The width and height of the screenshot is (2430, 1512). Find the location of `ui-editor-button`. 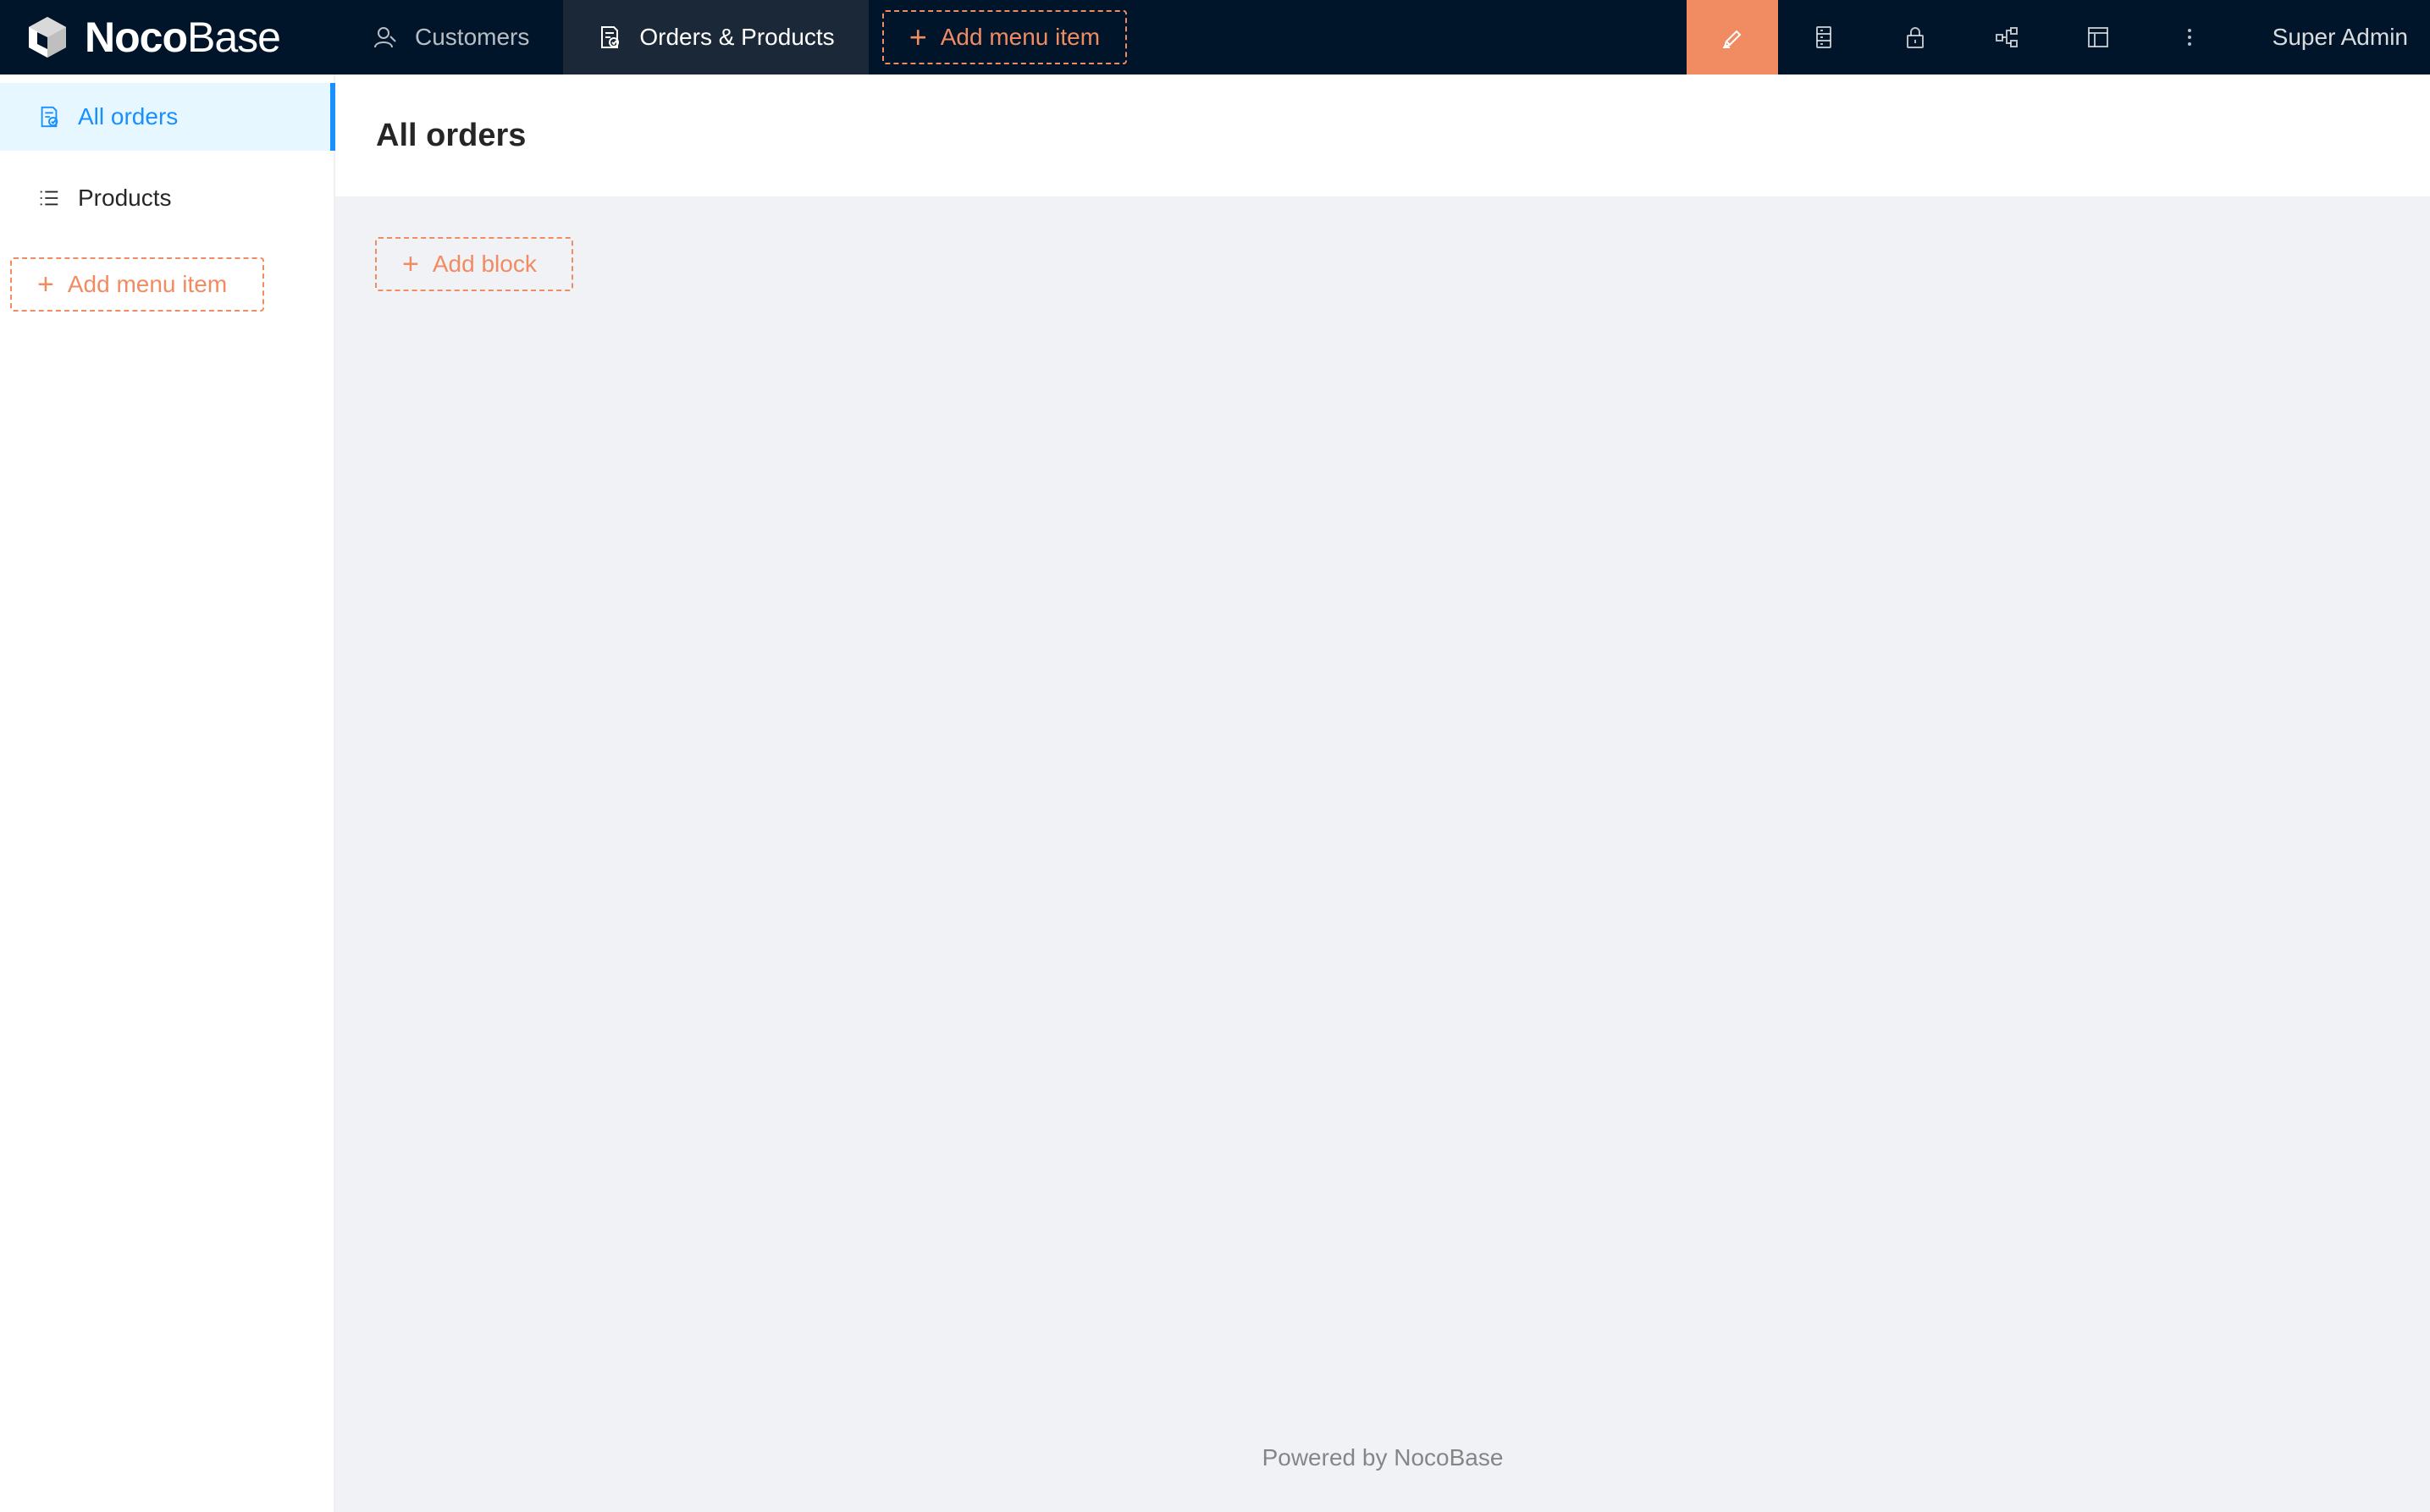

ui-editor-button is located at coordinates (1732, 37).